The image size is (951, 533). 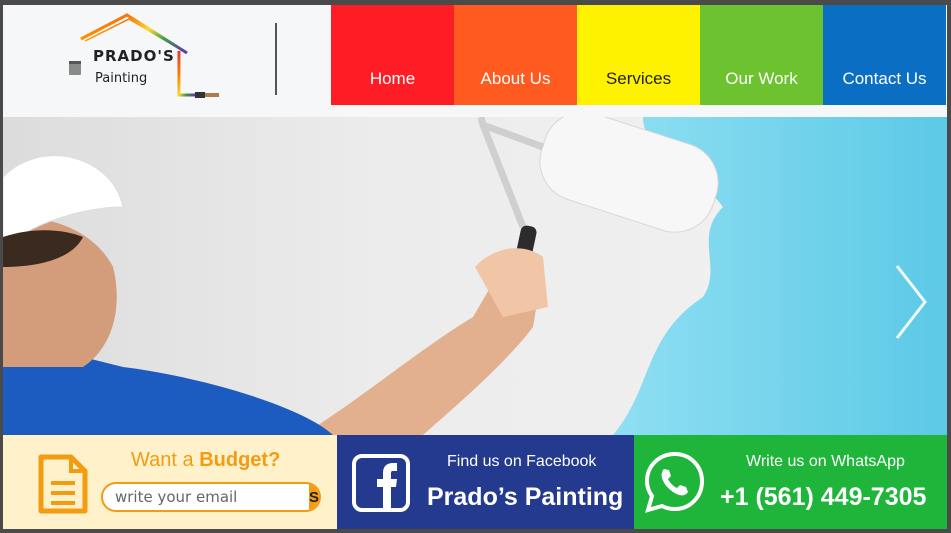 I want to click on email-input, so click(x=206, y=497).